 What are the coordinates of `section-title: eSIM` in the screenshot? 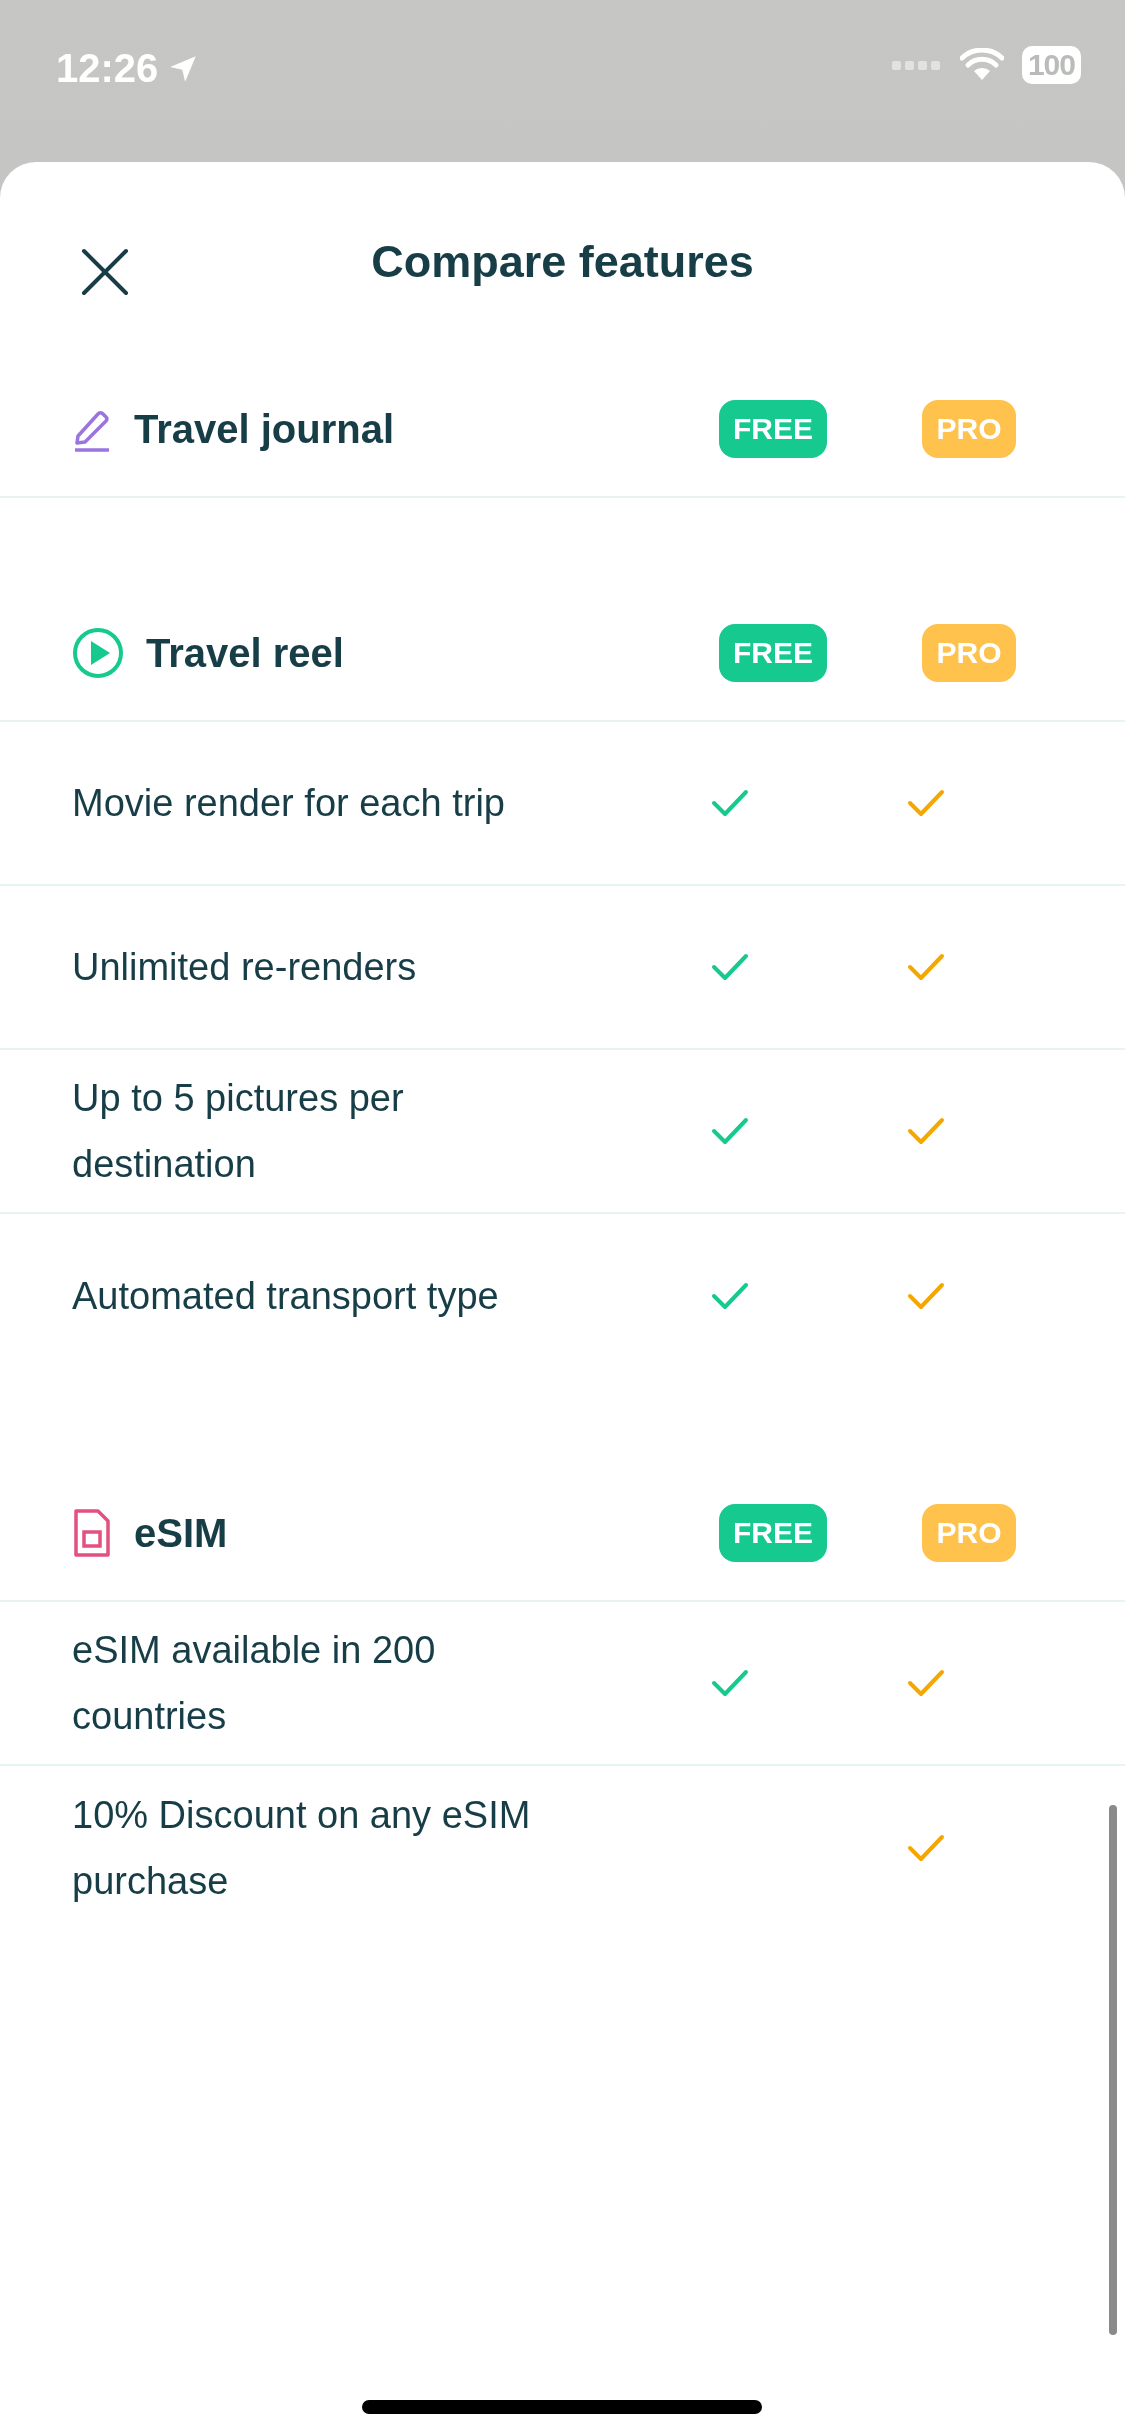 It's located at (181, 1533).